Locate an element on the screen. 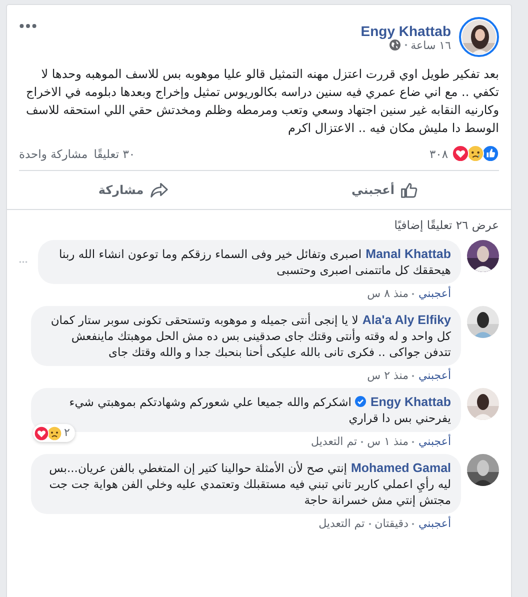 The width and height of the screenshot is (528, 597). commenter-name: Engy Khattab is located at coordinates (410, 402).